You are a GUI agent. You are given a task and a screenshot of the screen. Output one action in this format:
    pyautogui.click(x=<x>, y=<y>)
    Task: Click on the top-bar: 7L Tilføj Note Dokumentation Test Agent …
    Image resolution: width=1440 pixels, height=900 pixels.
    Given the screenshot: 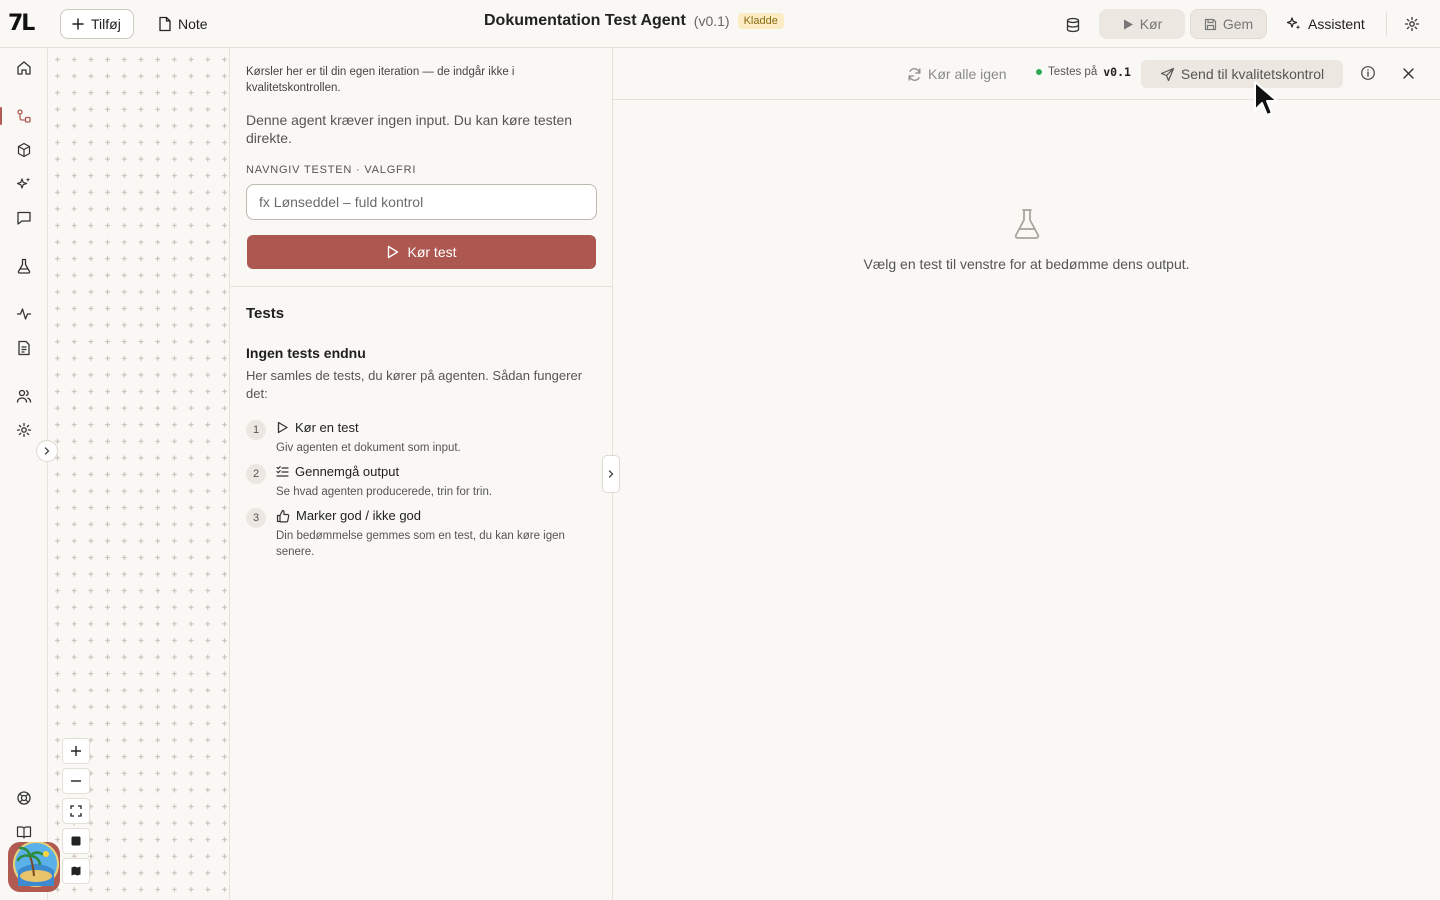 What is the action you would take?
    pyautogui.click(x=720, y=24)
    